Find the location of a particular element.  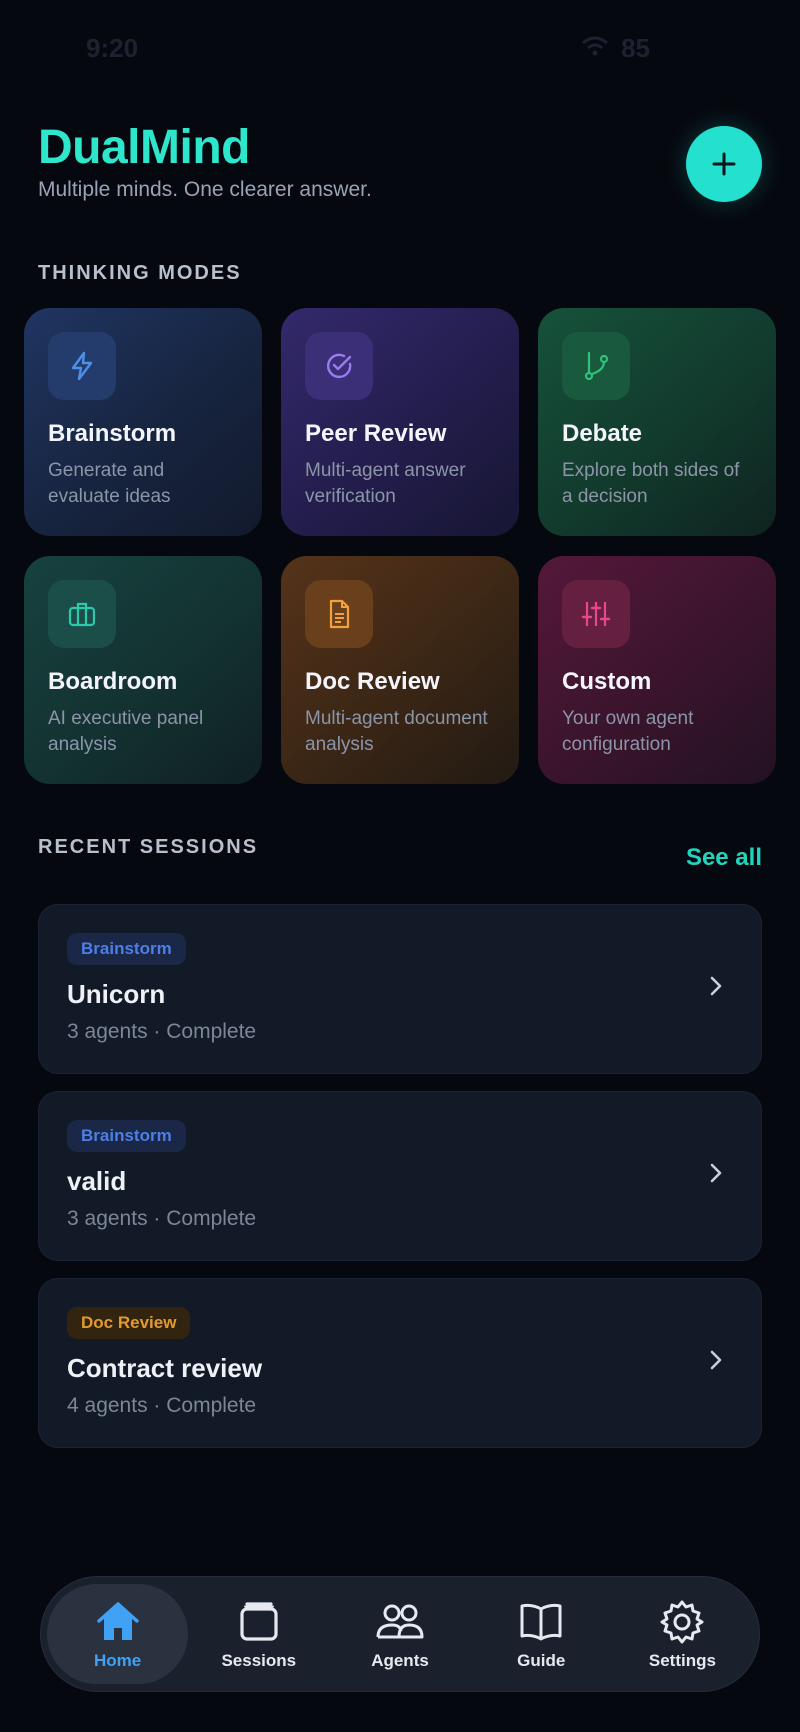

mode-card-debate: Debate Explore both sides of a decision is located at coordinates (657, 422).